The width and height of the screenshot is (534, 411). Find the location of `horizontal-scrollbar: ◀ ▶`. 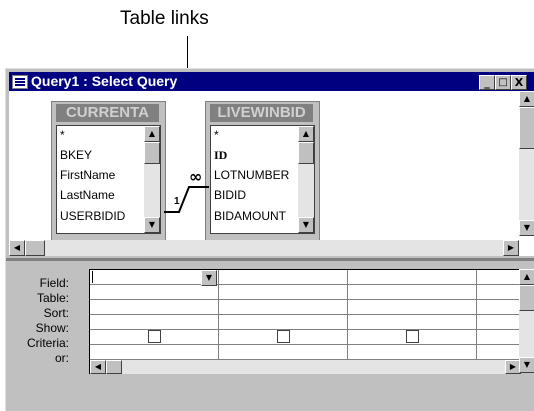

horizontal-scrollbar: ◀ ▶ is located at coordinates (264, 248).